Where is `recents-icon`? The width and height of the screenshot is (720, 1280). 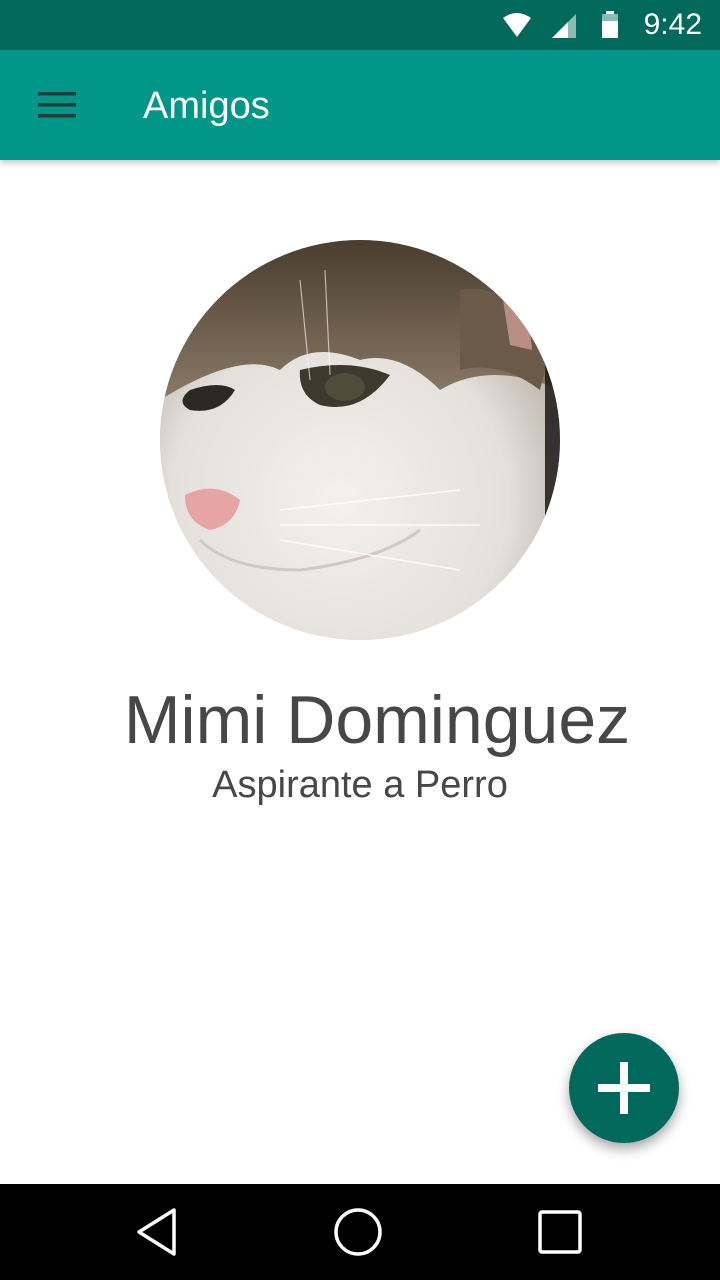 recents-icon is located at coordinates (560, 1232).